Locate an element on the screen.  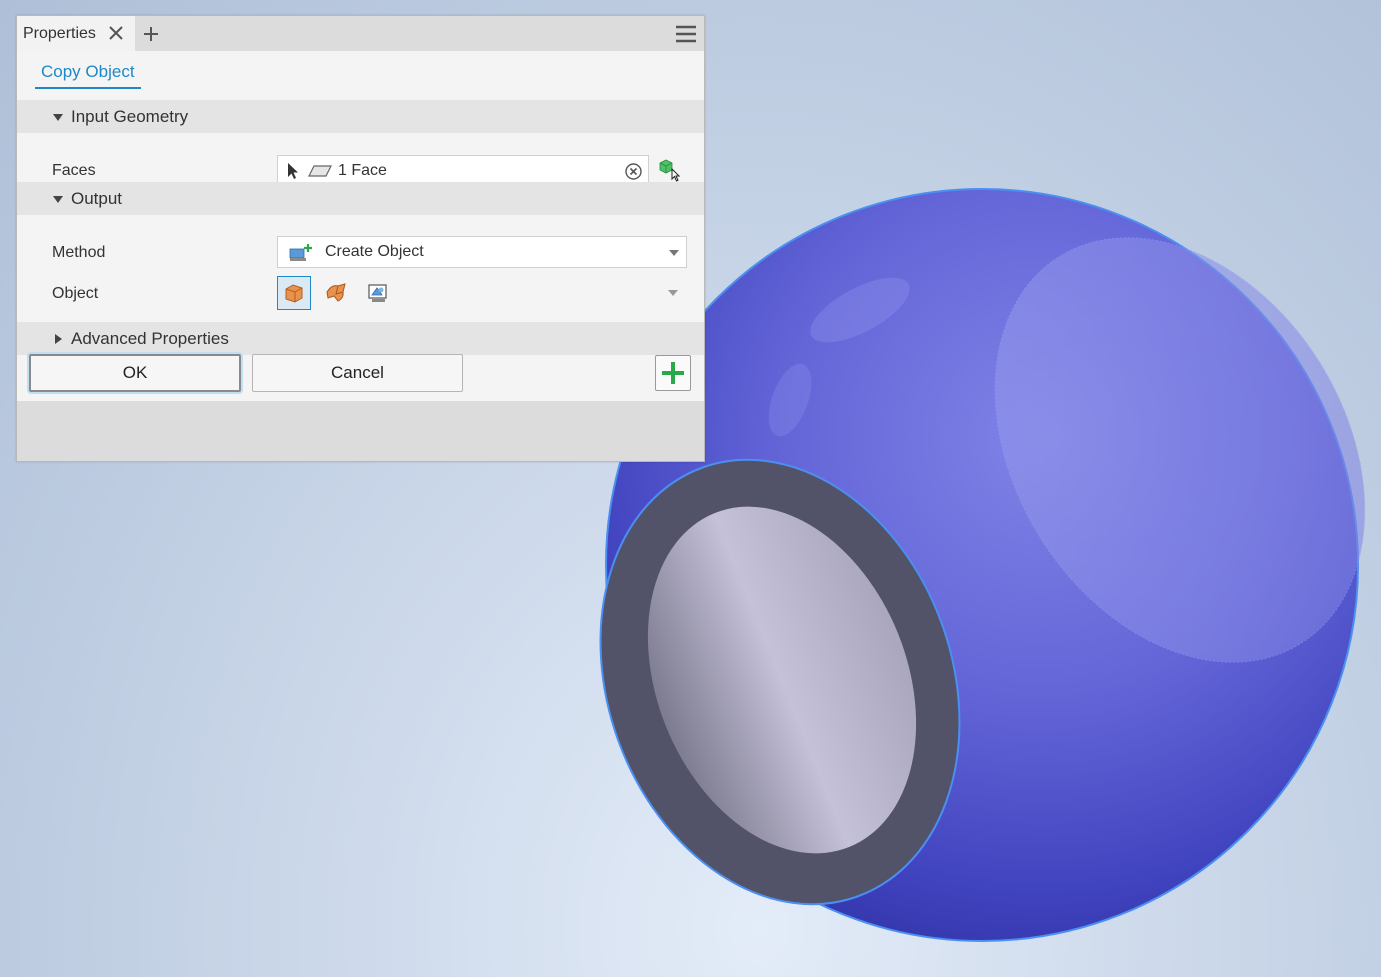
apply-add-button is located at coordinates (673, 373).